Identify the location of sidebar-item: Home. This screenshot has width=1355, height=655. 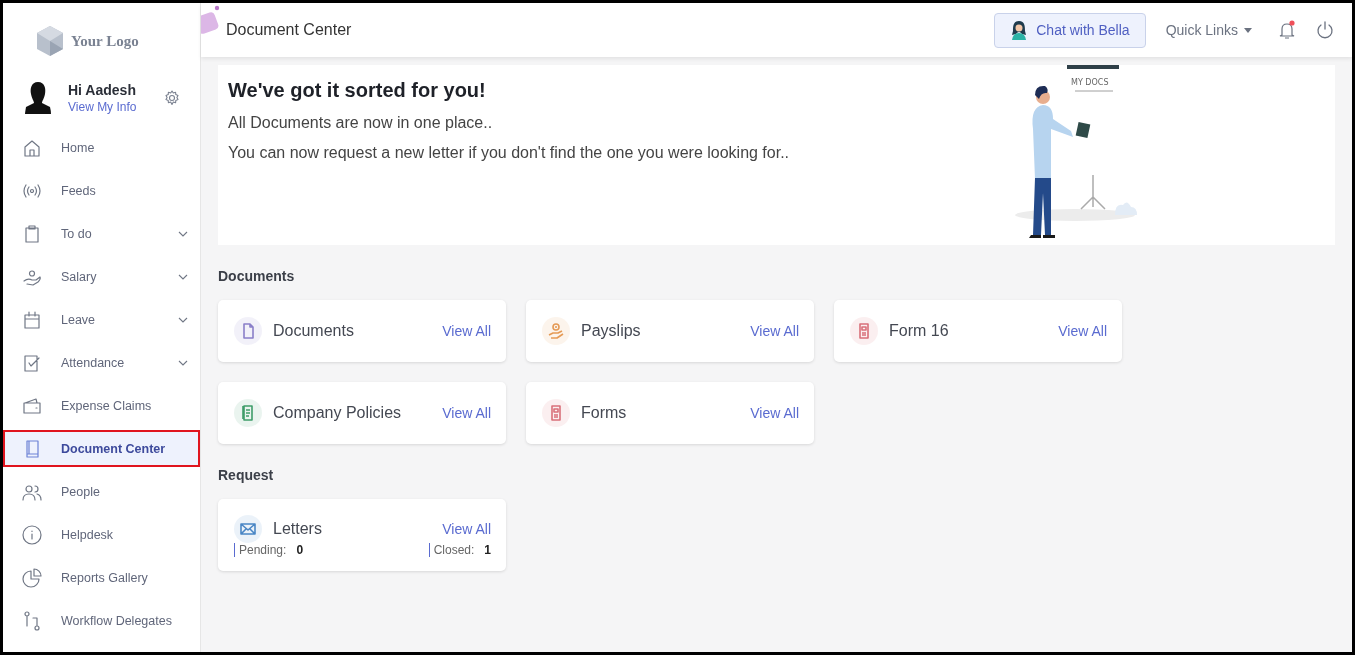
(101, 147).